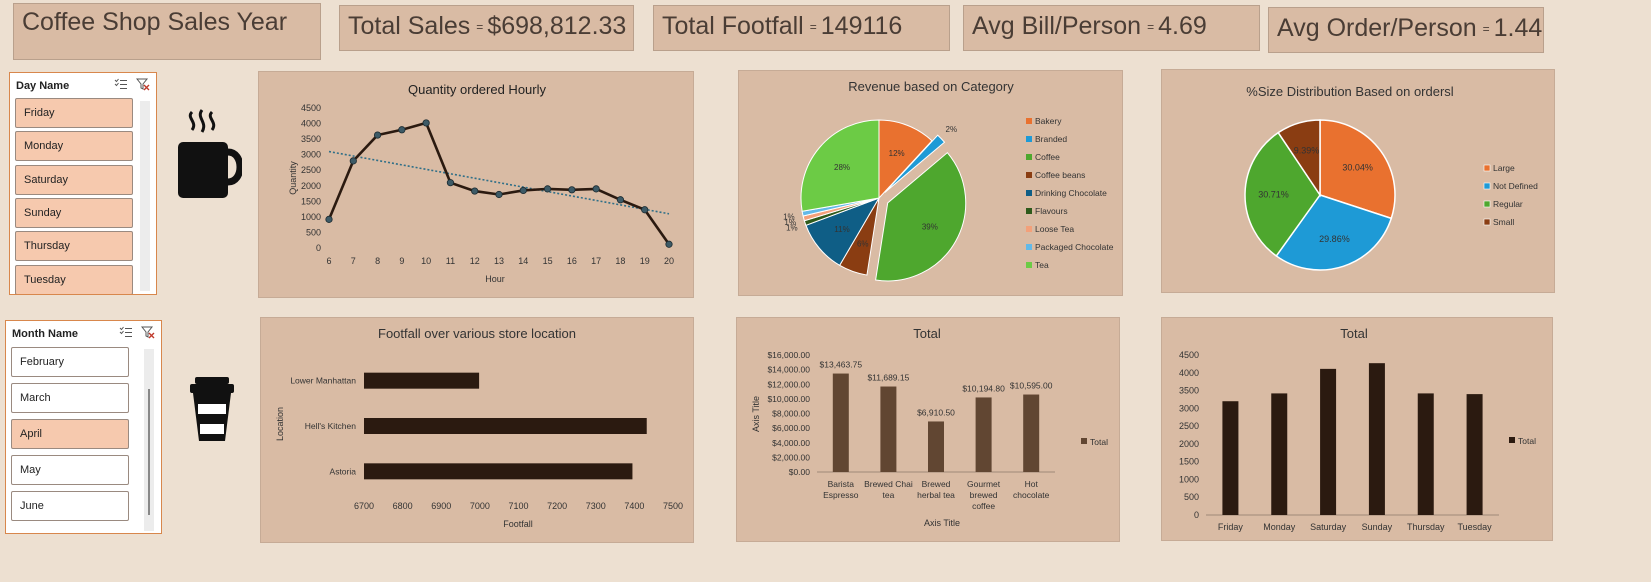 The height and width of the screenshot is (582, 1651). What do you see at coordinates (1334, 239) in the screenshot?
I see `slice-label: 29.86%` at bounding box center [1334, 239].